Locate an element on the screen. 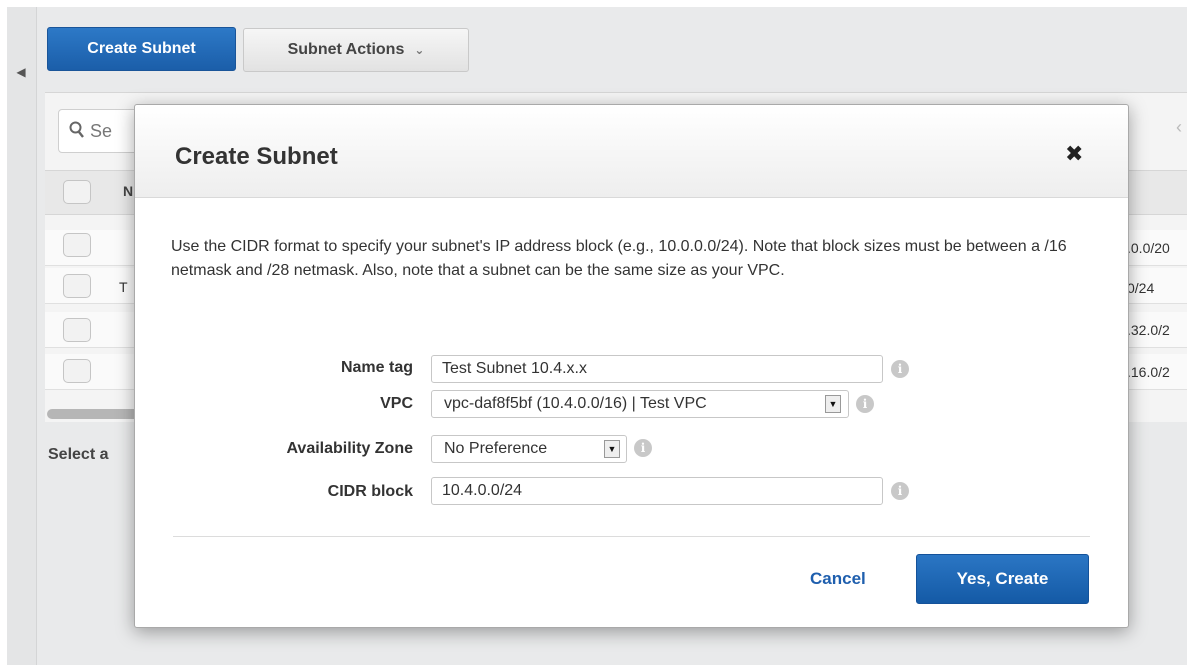 The height and width of the screenshot is (665, 1187). create-subnet-button: Create Subnet is located at coordinates (141, 49).